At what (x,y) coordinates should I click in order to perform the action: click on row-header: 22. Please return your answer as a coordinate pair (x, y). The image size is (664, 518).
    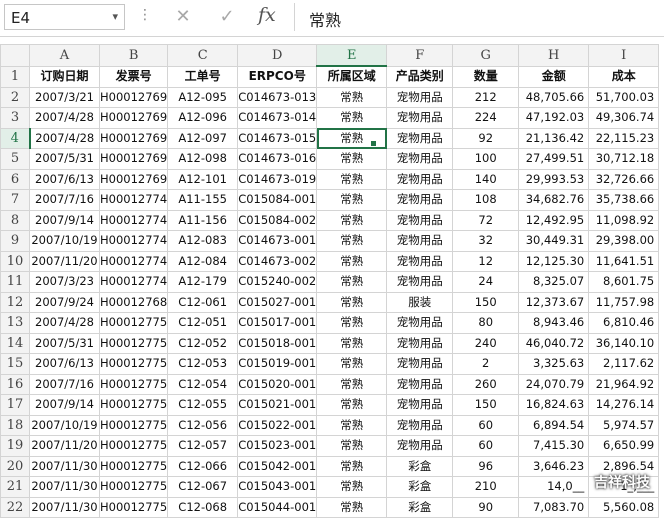
    Looking at the image, I should click on (15, 507).